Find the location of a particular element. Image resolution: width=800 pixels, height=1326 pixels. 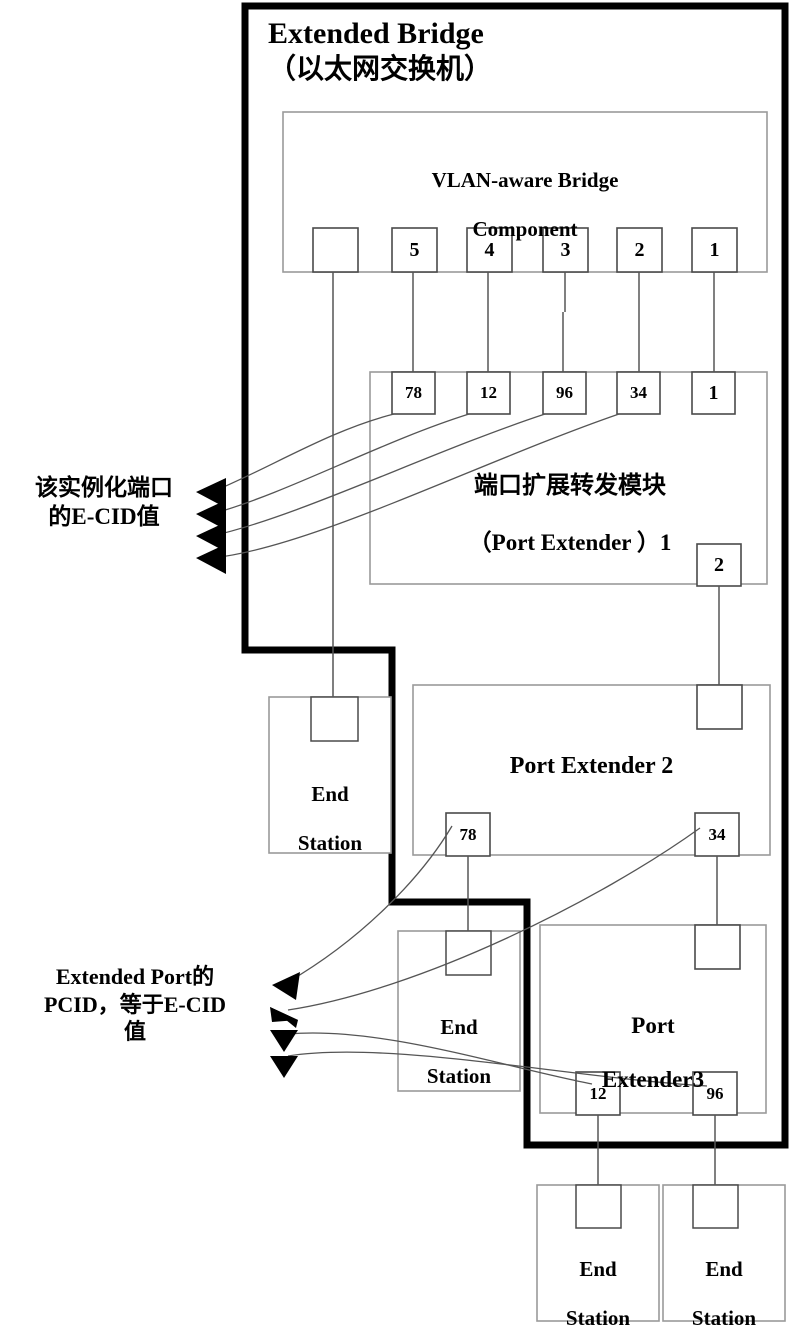

pe1-port-label-12: 12 is located at coordinates (488, 392).